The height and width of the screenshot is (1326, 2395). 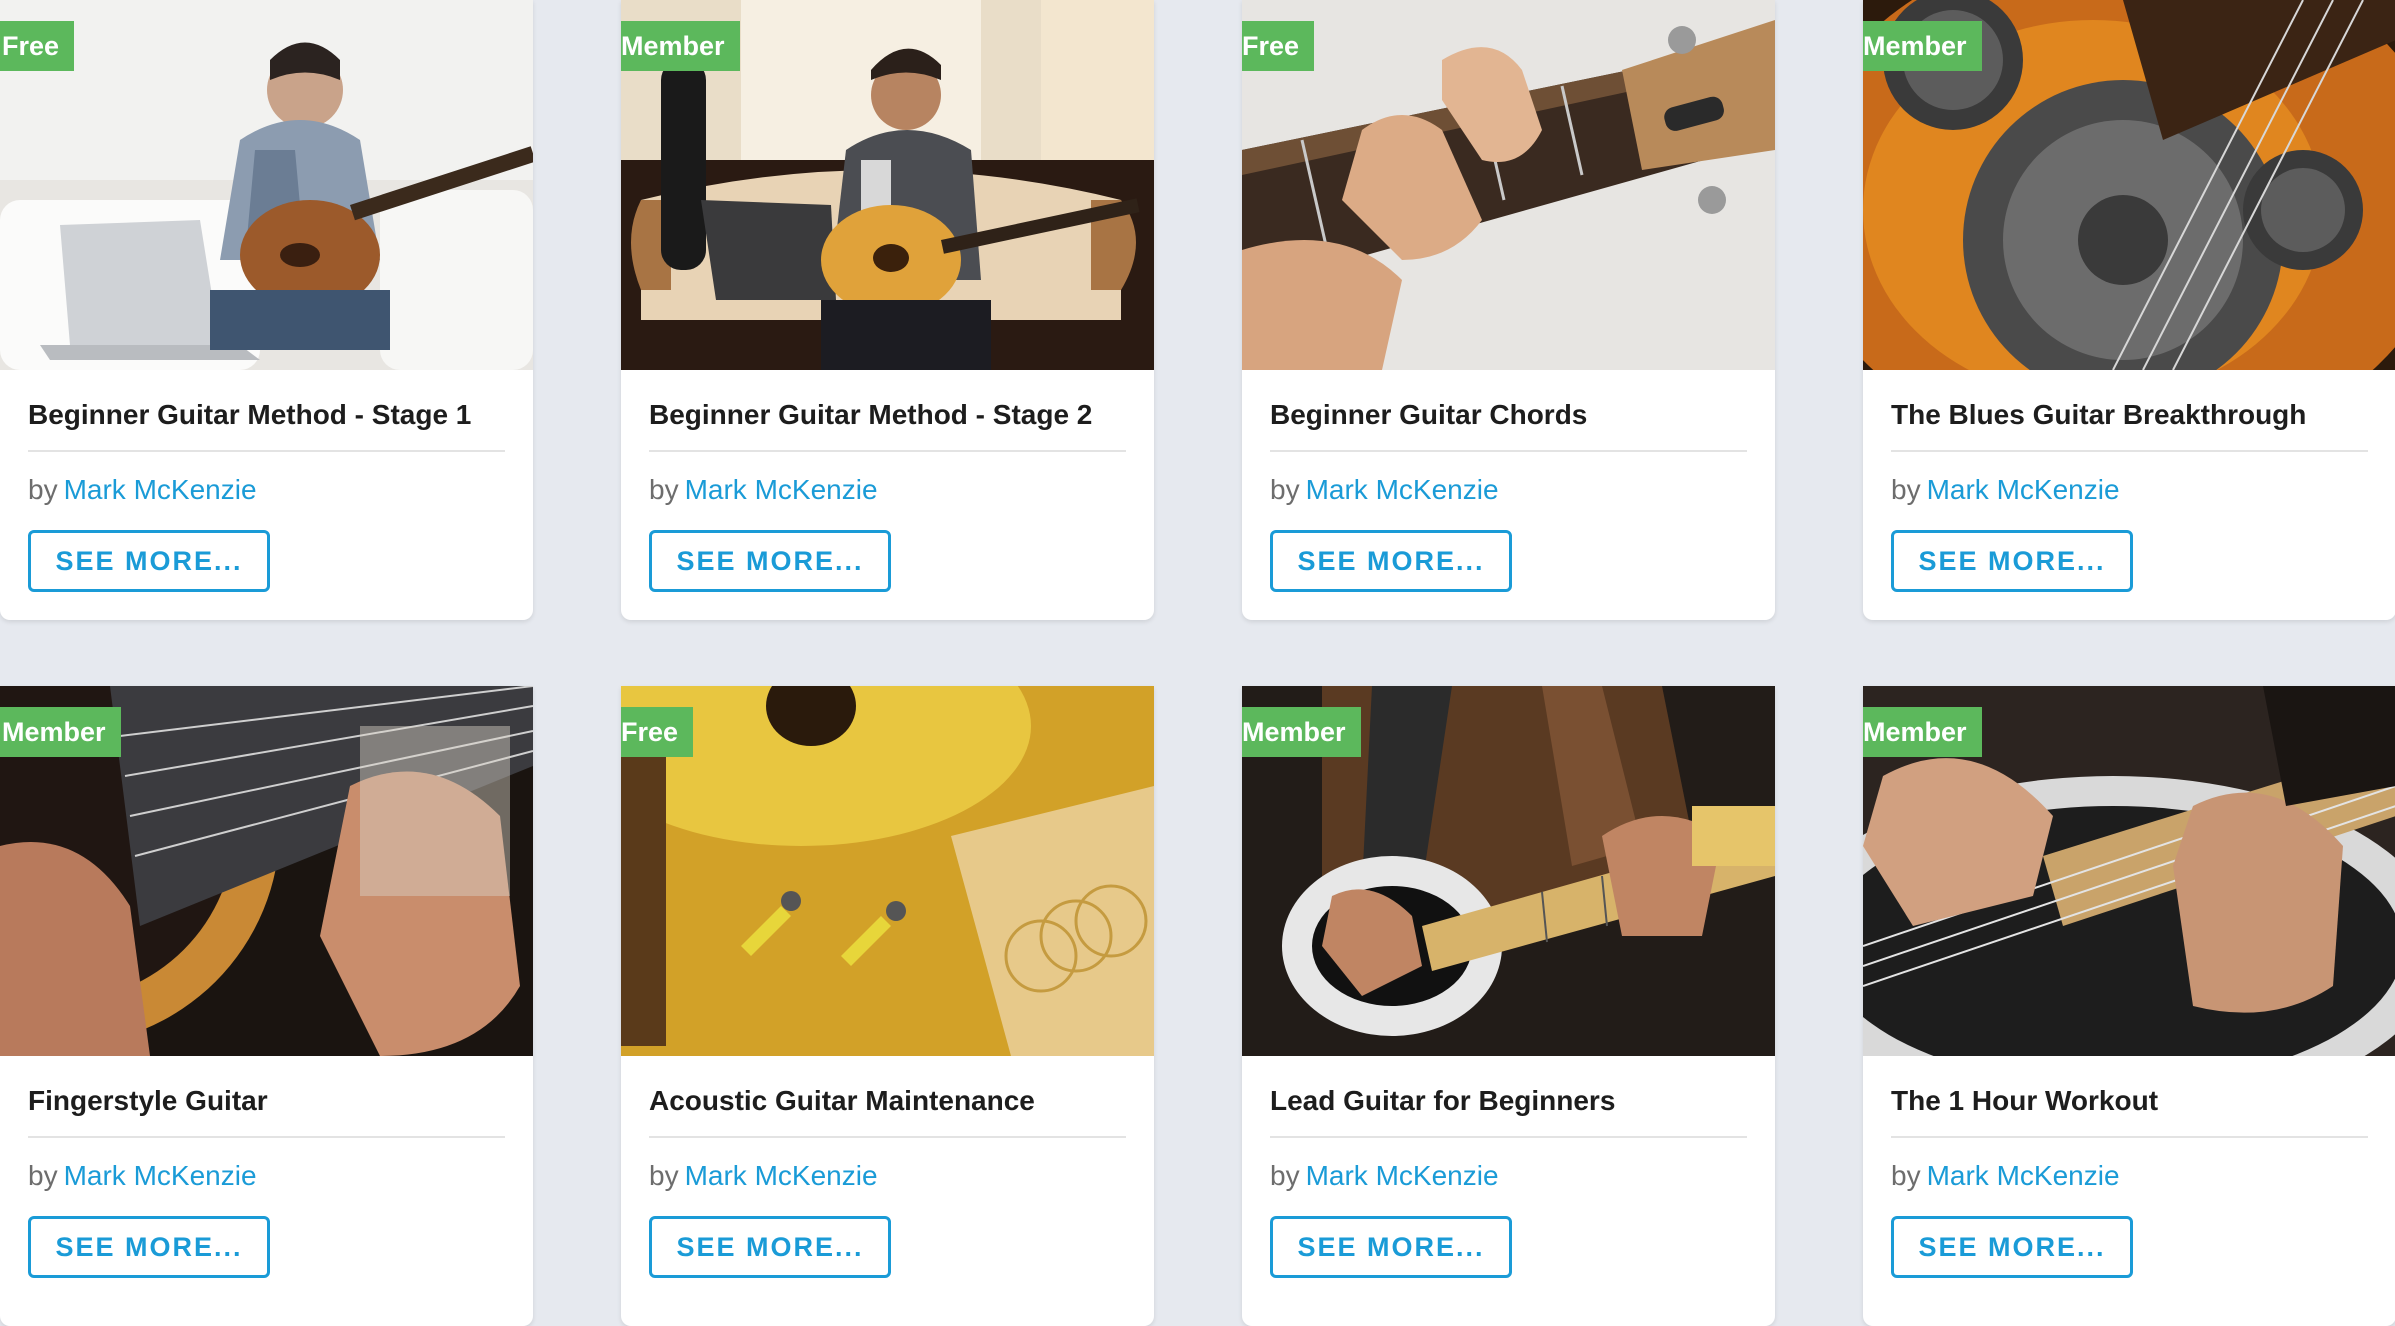 I want to click on course-title: Beginner Guitar Method - Stage 1, so click(x=266, y=418).